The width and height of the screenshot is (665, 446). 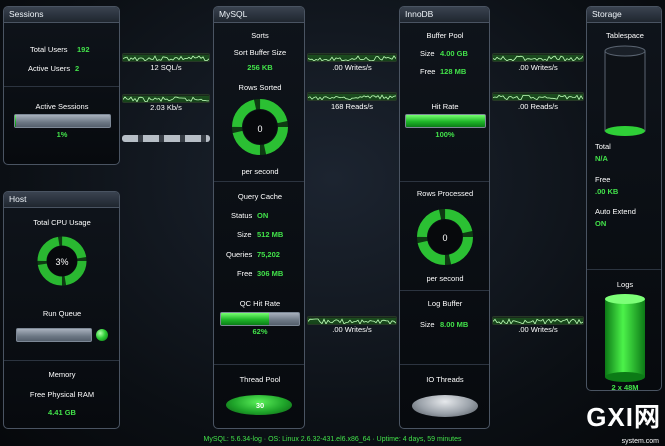 What do you see at coordinates (260, 171) in the screenshot?
I see `rows-sorted-unit: per second` at bounding box center [260, 171].